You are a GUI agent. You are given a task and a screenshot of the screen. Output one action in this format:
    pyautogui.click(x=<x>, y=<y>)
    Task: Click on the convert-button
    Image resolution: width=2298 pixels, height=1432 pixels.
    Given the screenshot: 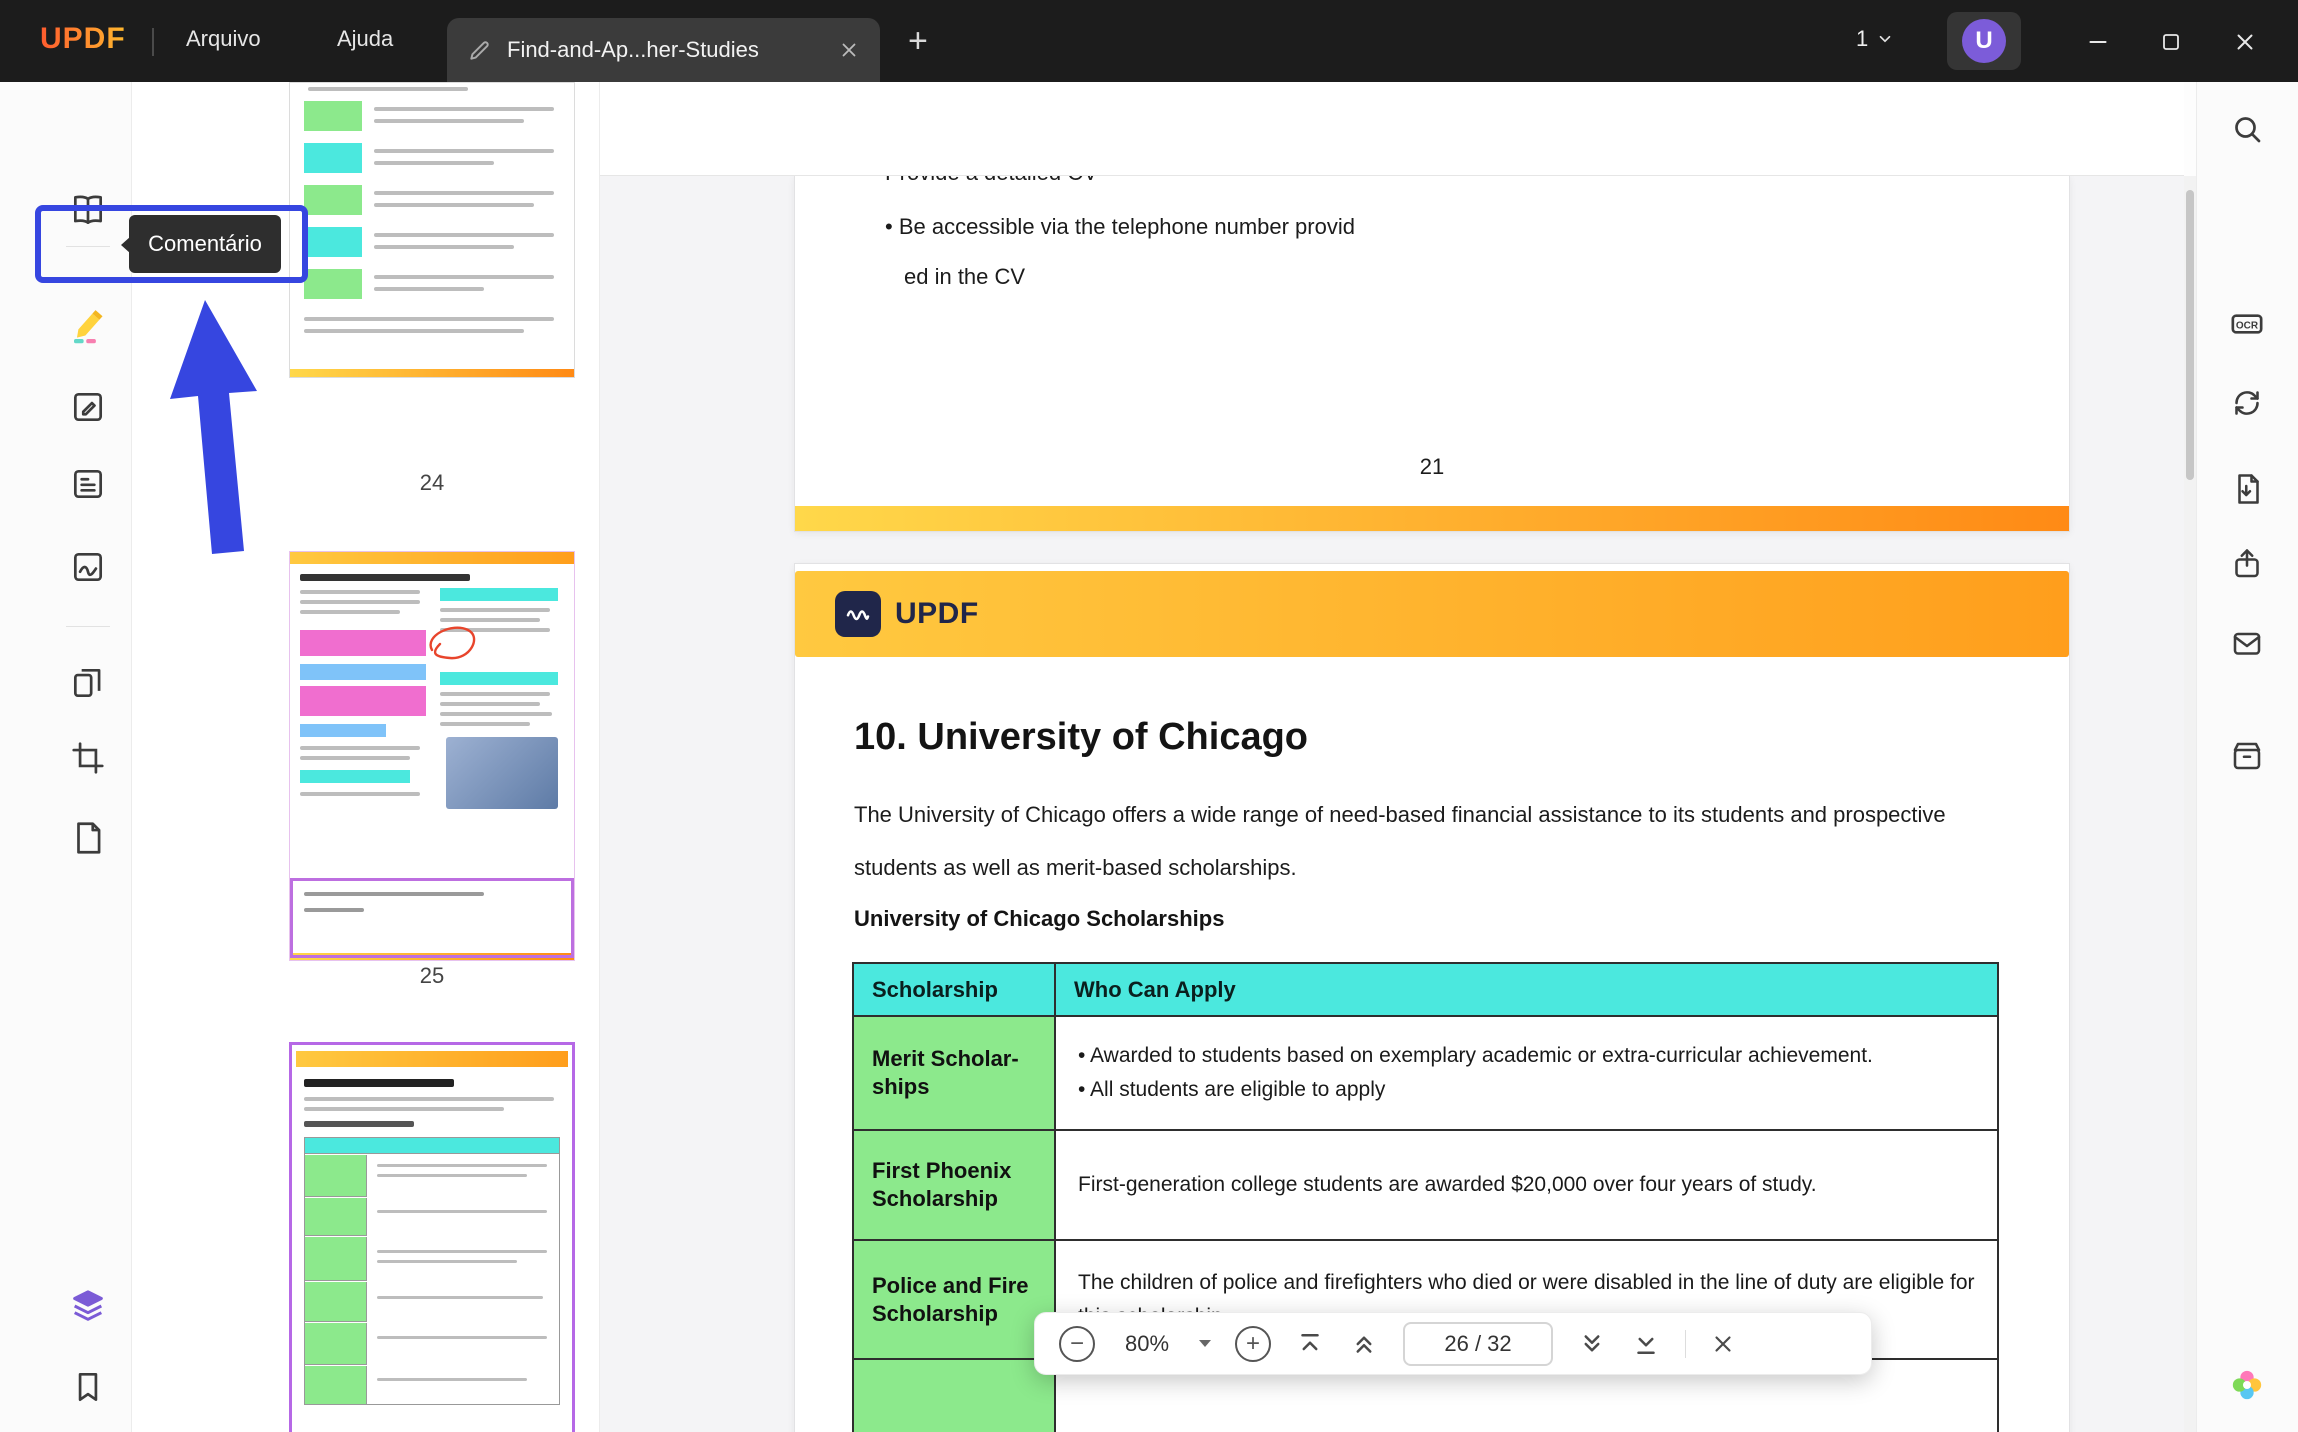 What is the action you would take?
    pyautogui.click(x=2247, y=403)
    